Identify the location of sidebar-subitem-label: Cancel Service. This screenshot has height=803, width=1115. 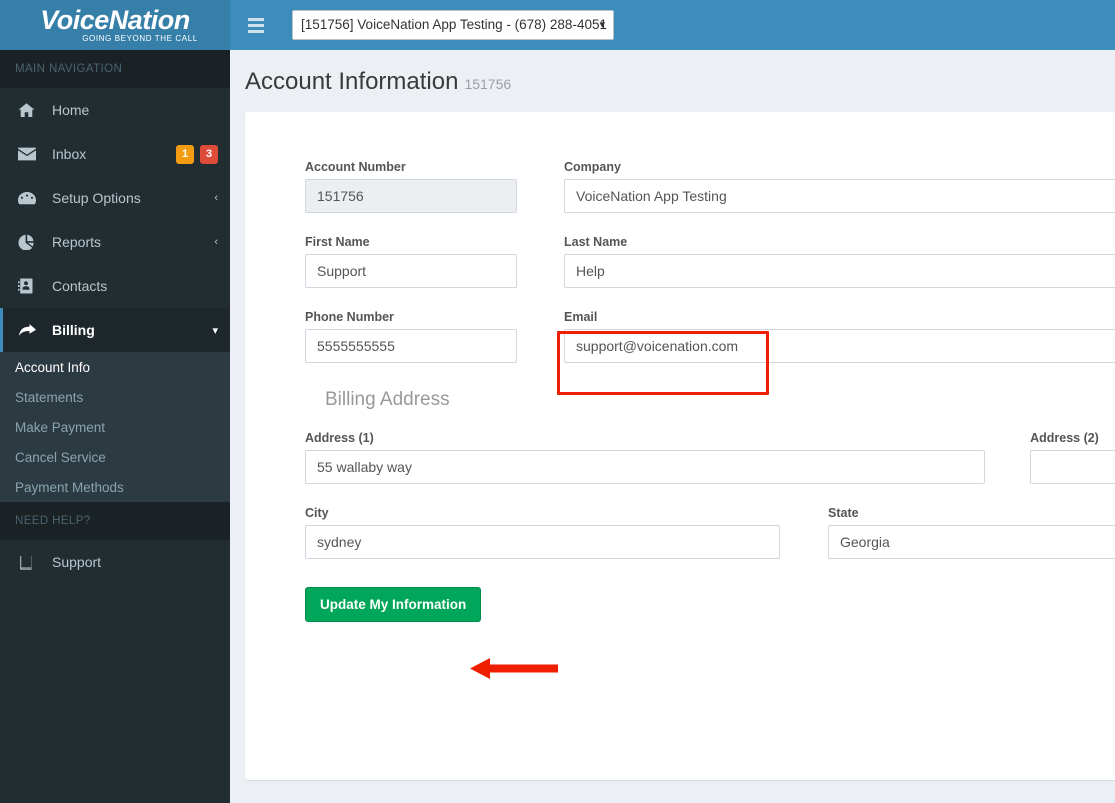
(60, 457).